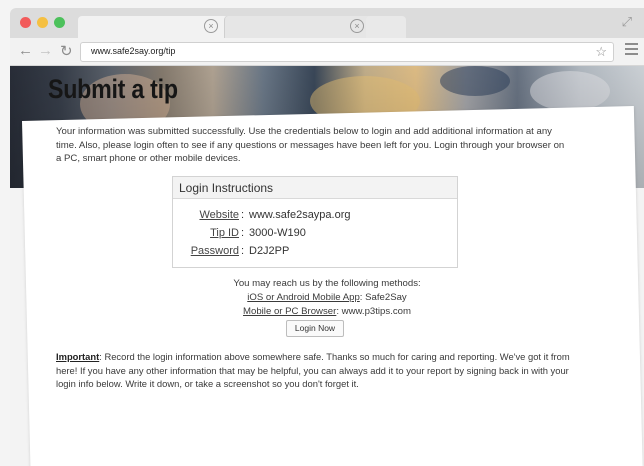  I want to click on important-label: Important, so click(78, 356).